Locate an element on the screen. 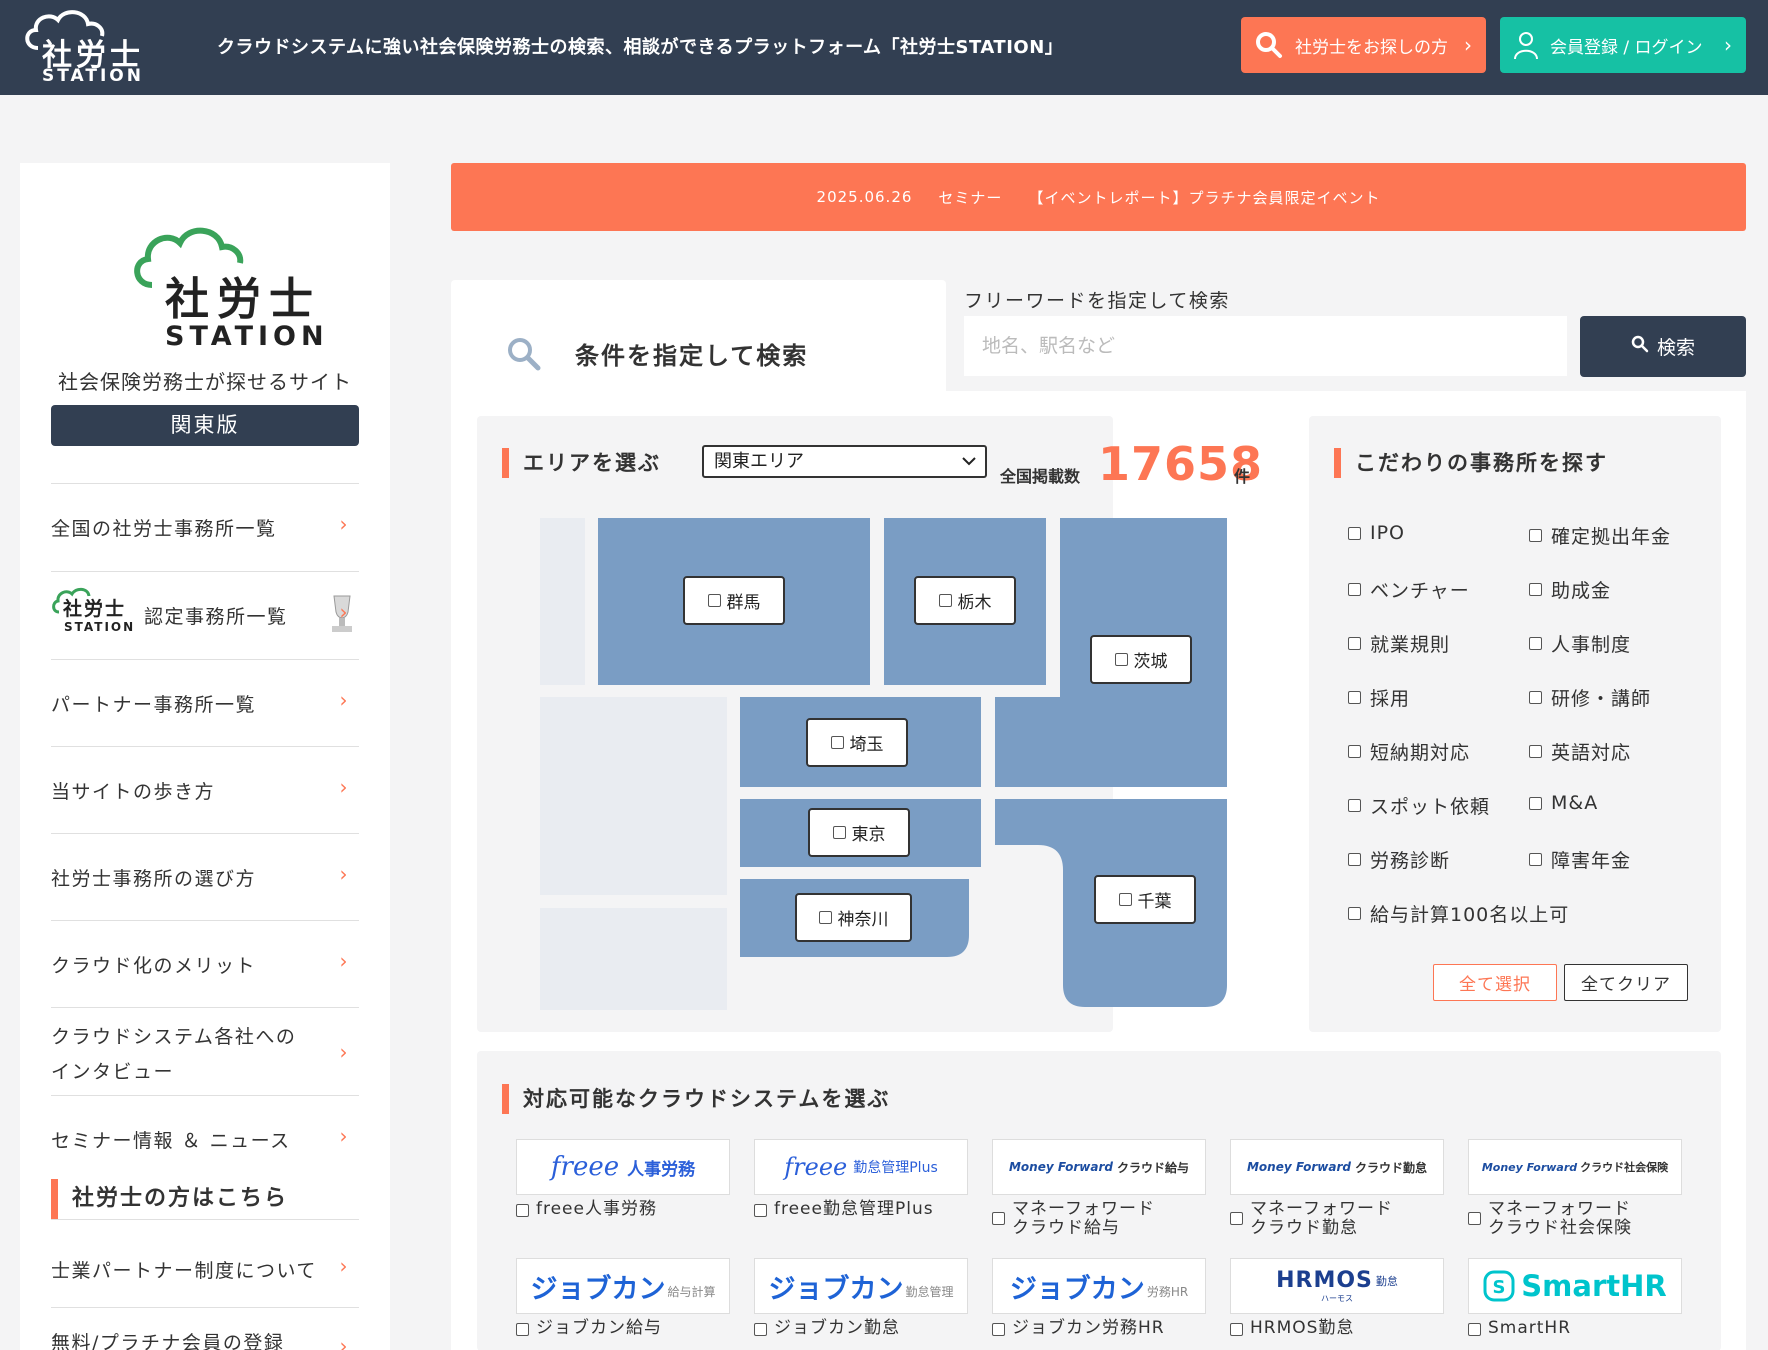  mini-logo: 社労士 STATION is located at coordinates (93, 611).